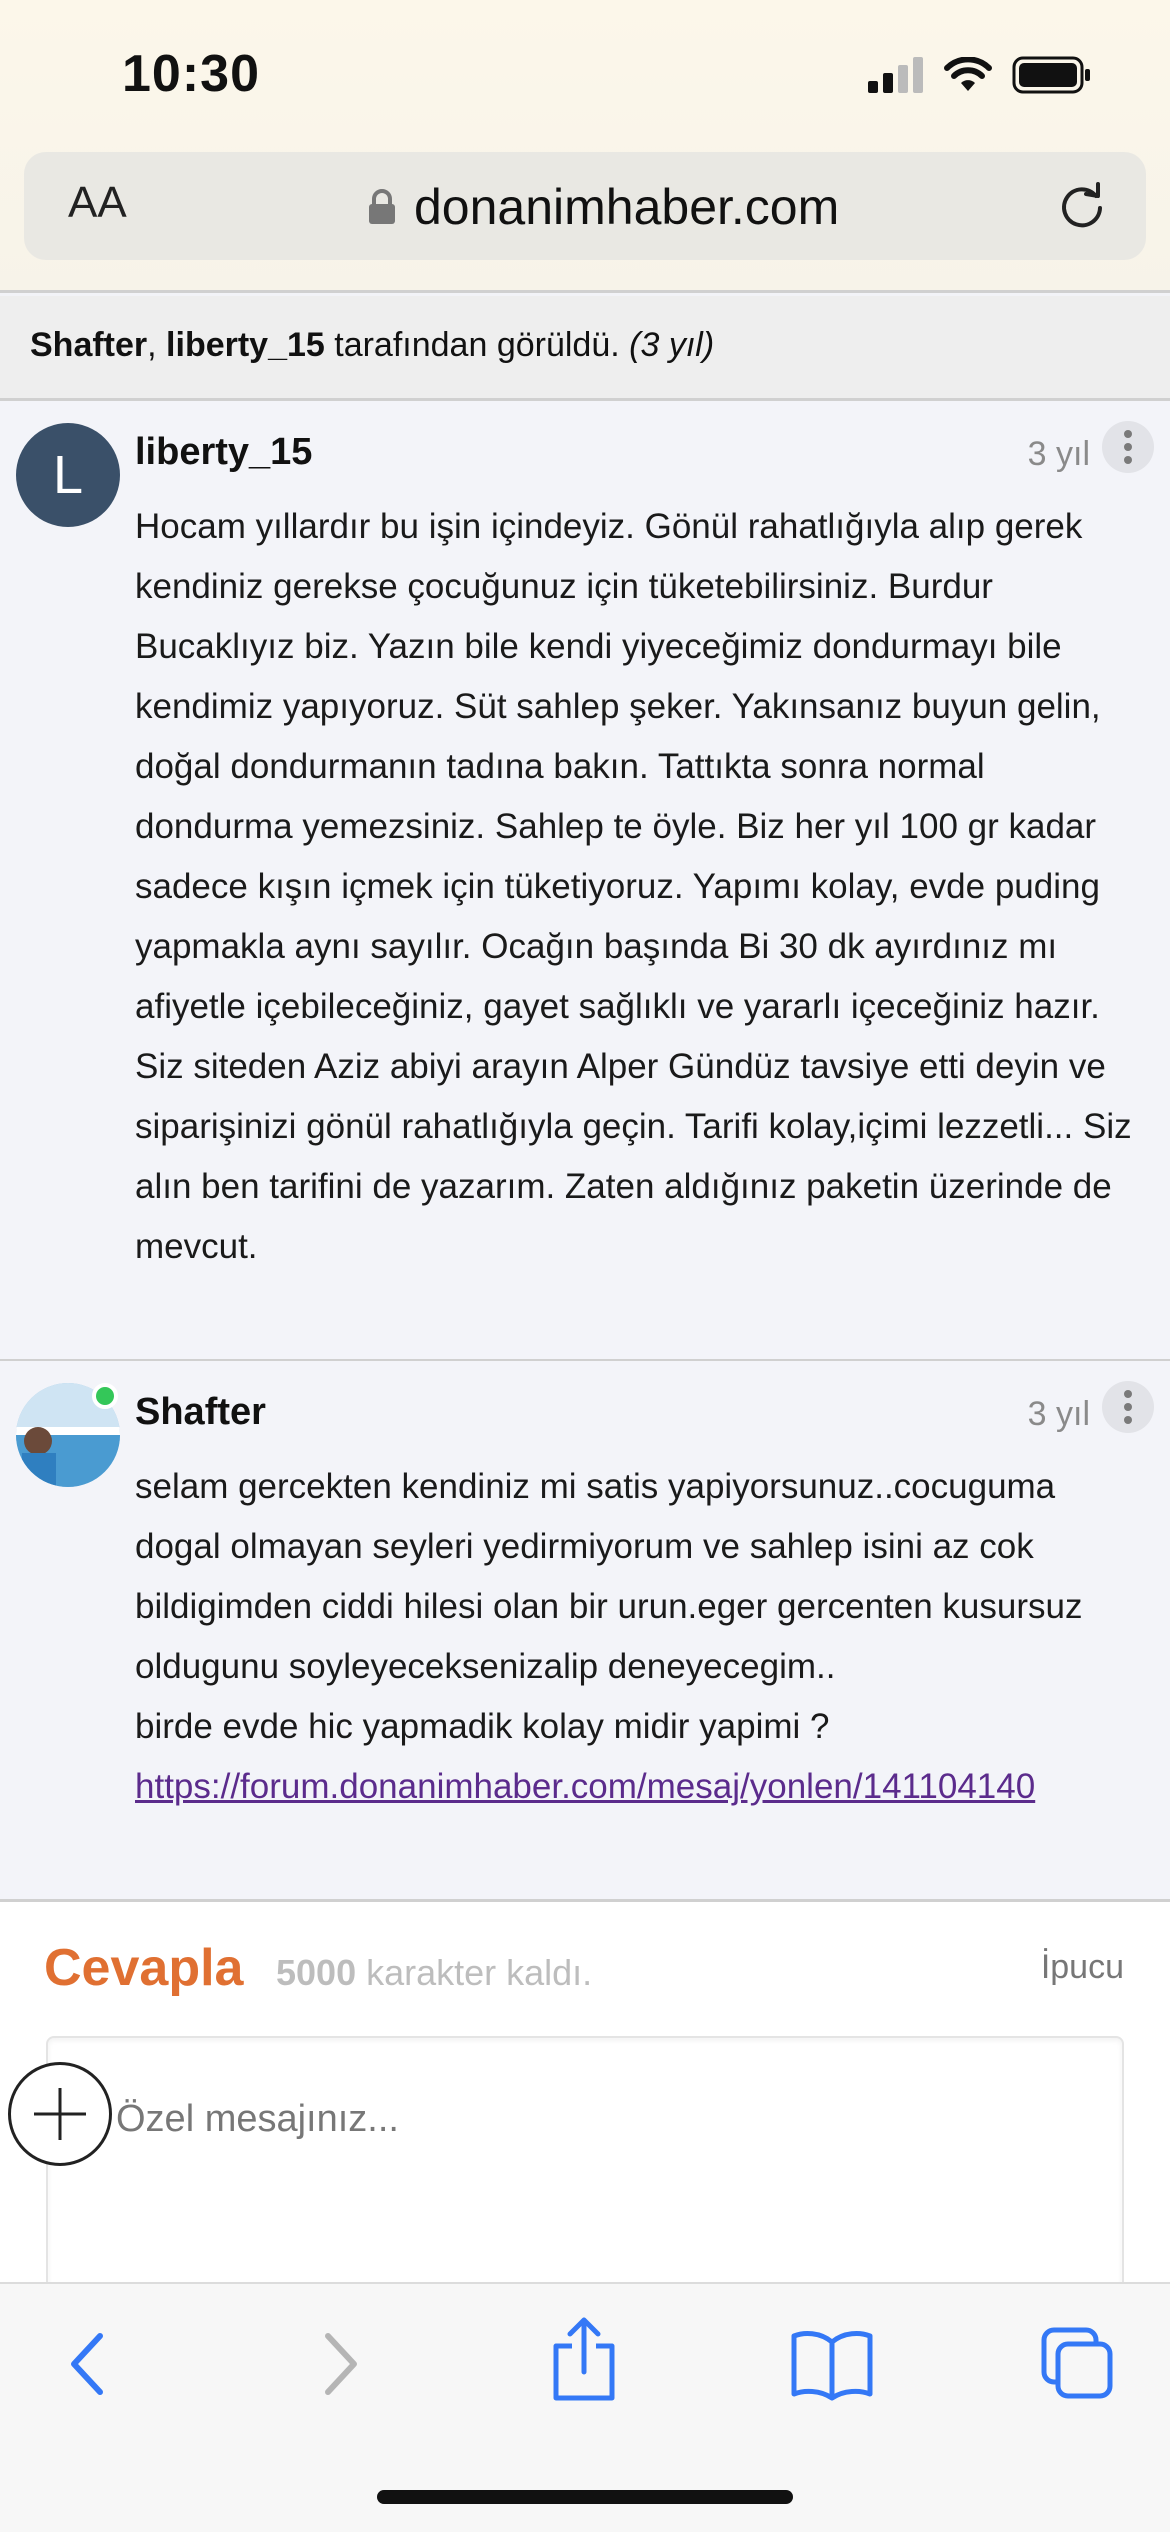 This screenshot has width=1170, height=2532. Describe the element at coordinates (832, 2364) in the screenshot. I see `bookmarks-icon` at that location.